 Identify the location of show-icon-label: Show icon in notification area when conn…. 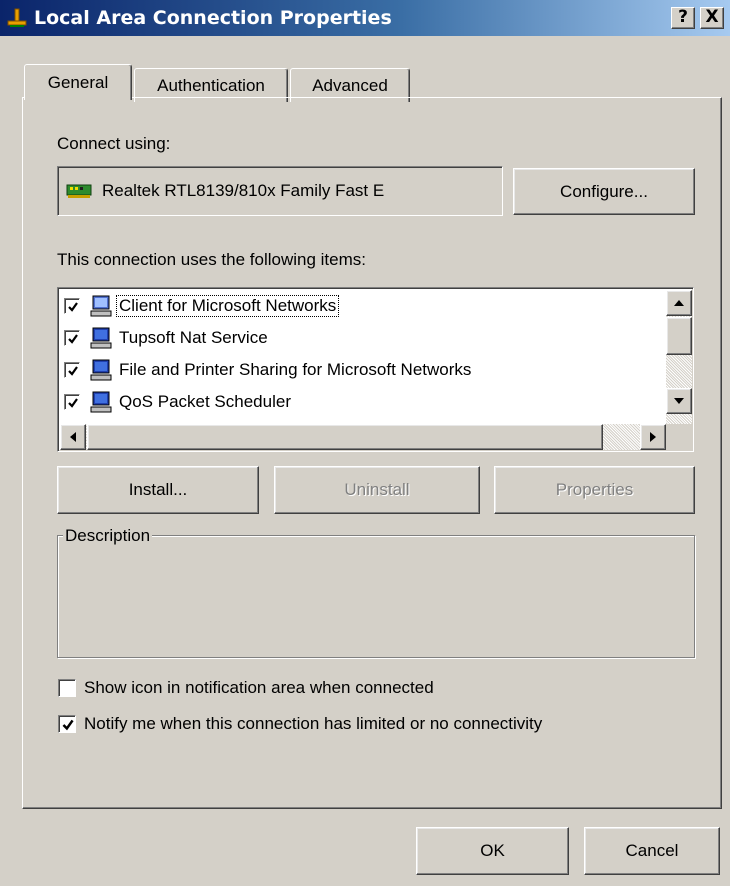
(259, 687).